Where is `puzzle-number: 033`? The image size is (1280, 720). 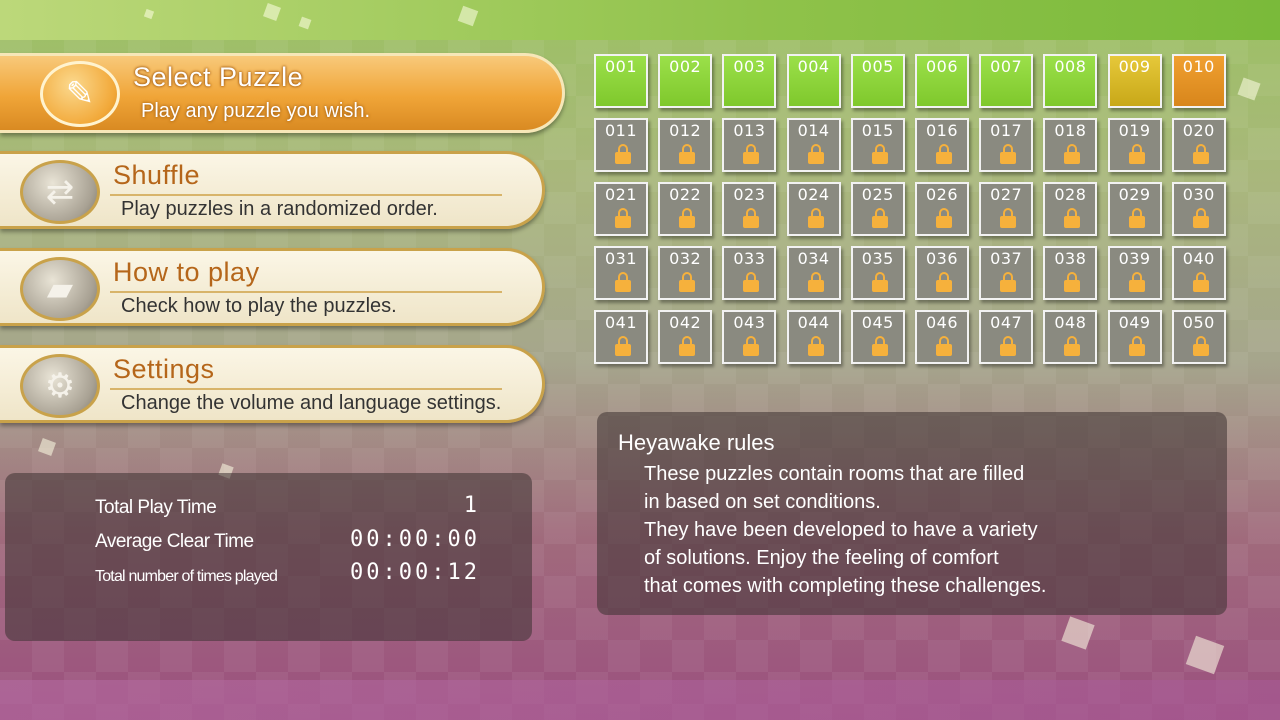 puzzle-number: 033 is located at coordinates (749, 258).